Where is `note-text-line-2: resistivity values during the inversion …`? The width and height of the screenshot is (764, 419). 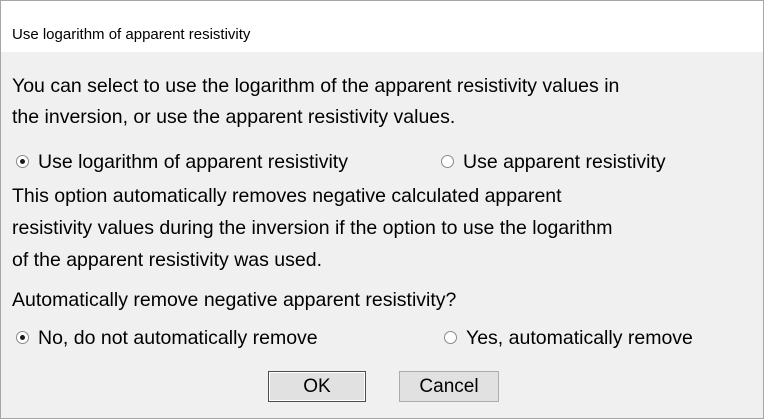
note-text-line-2: resistivity values during the inversion … is located at coordinates (312, 228).